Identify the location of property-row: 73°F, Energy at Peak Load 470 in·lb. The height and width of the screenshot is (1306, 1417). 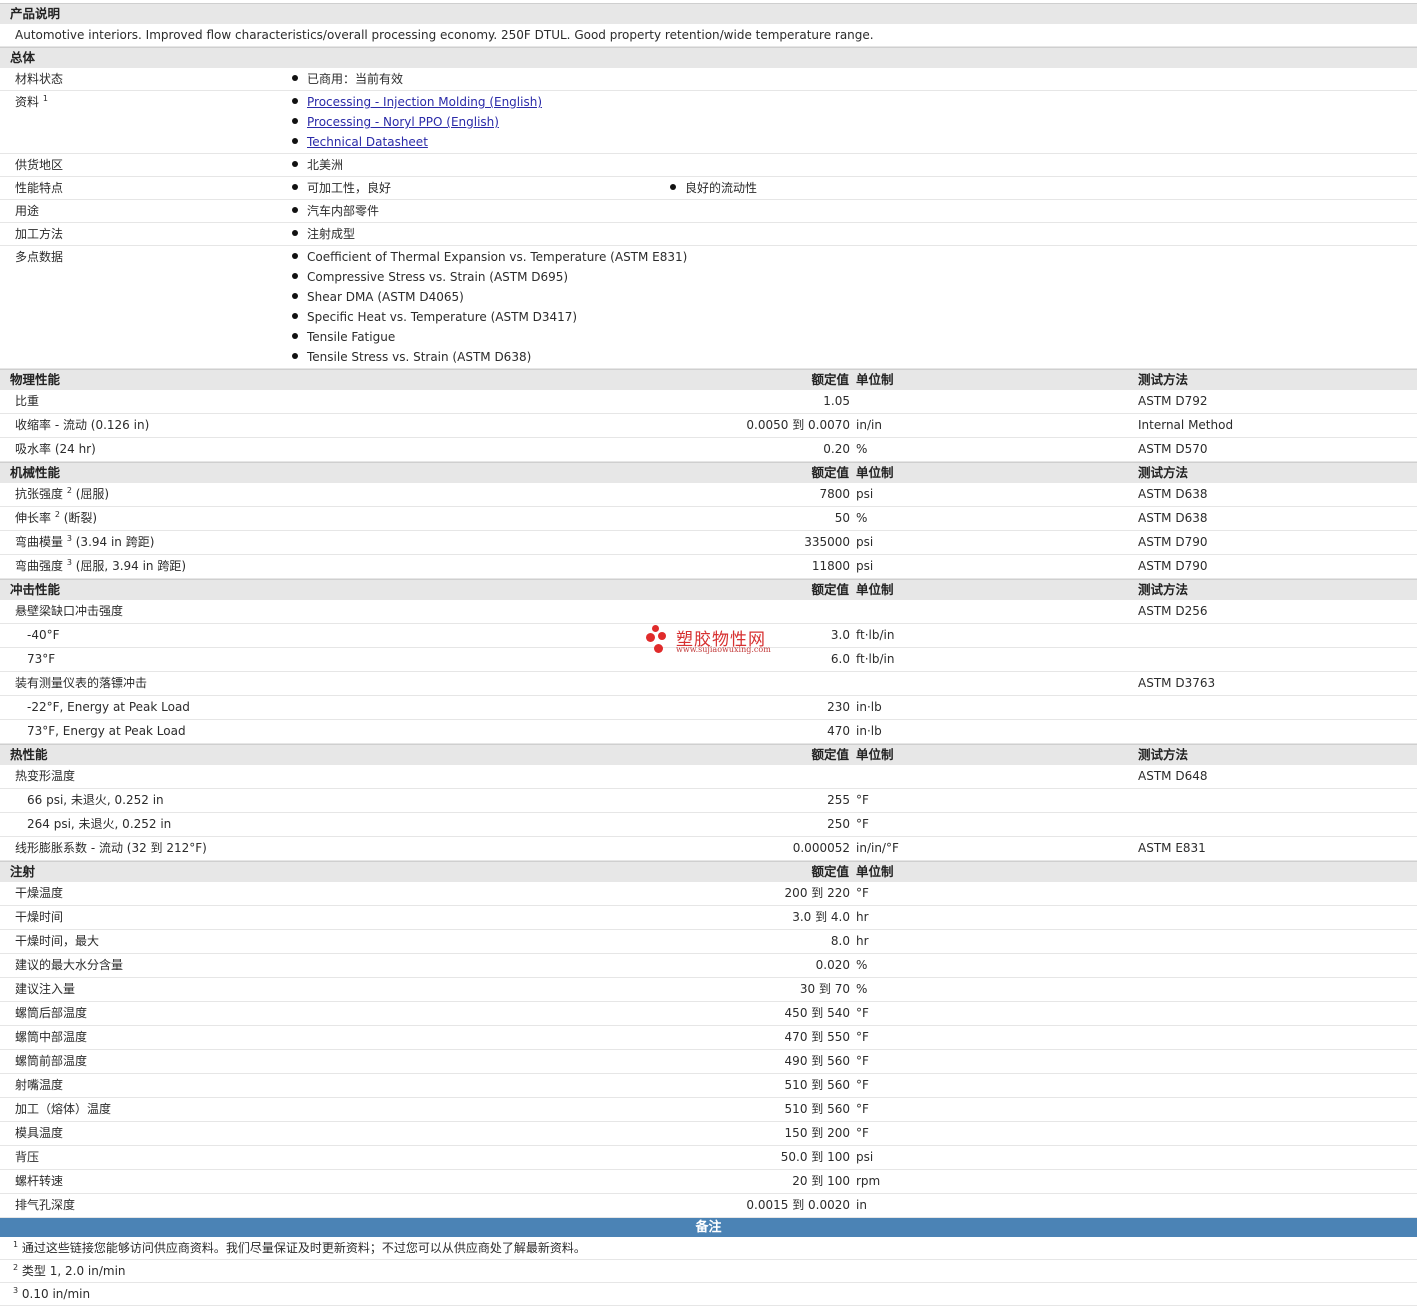
(708, 732).